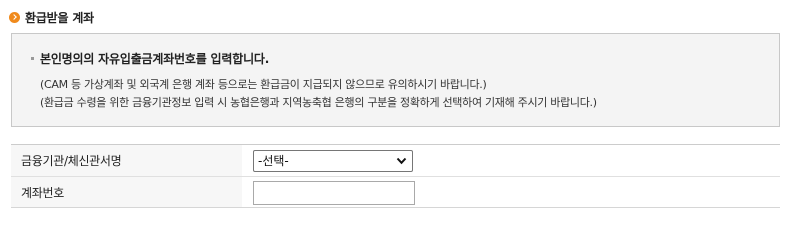 This screenshot has height=240, width=794. I want to click on form-row-account: 계좌번호, so click(395, 191).